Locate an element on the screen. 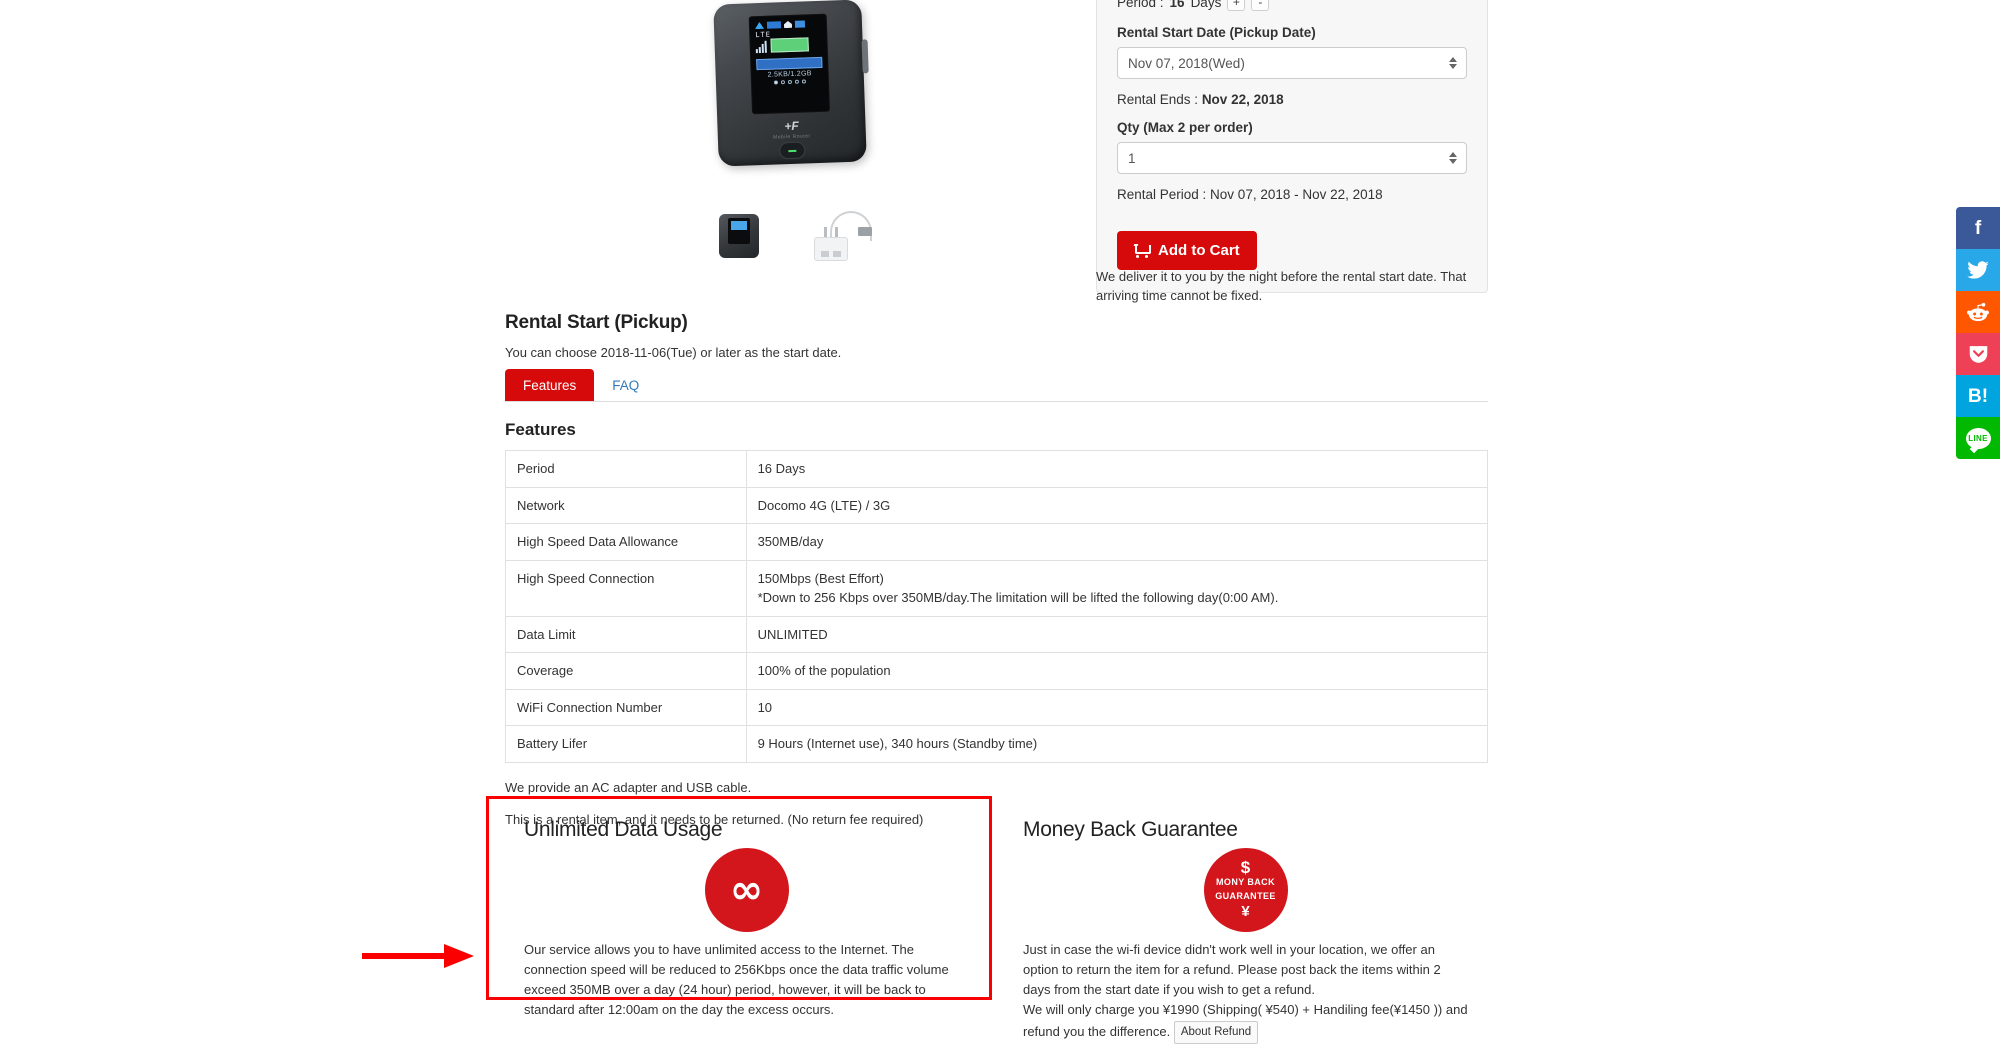 This screenshot has height=1054, width=2000. mobile-router-device-image: LTE 2.5KB/1.2GB +F Mobile Router is located at coordinates (790, 83).